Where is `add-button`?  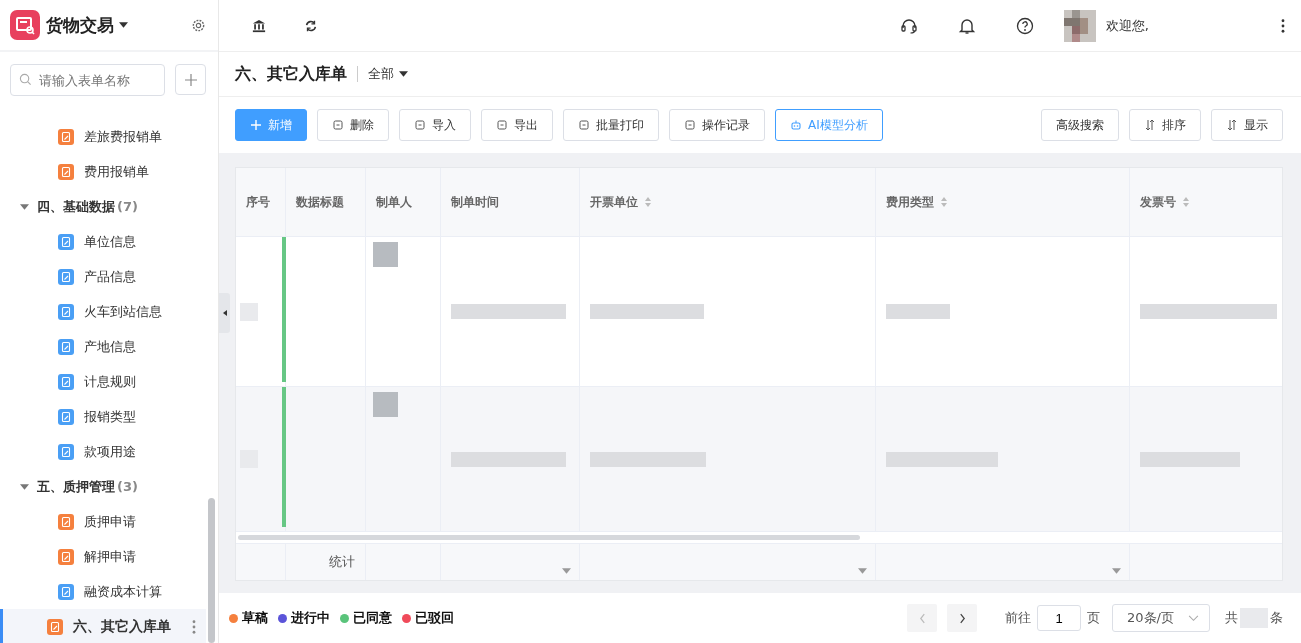
add-button is located at coordinates (190, 79).